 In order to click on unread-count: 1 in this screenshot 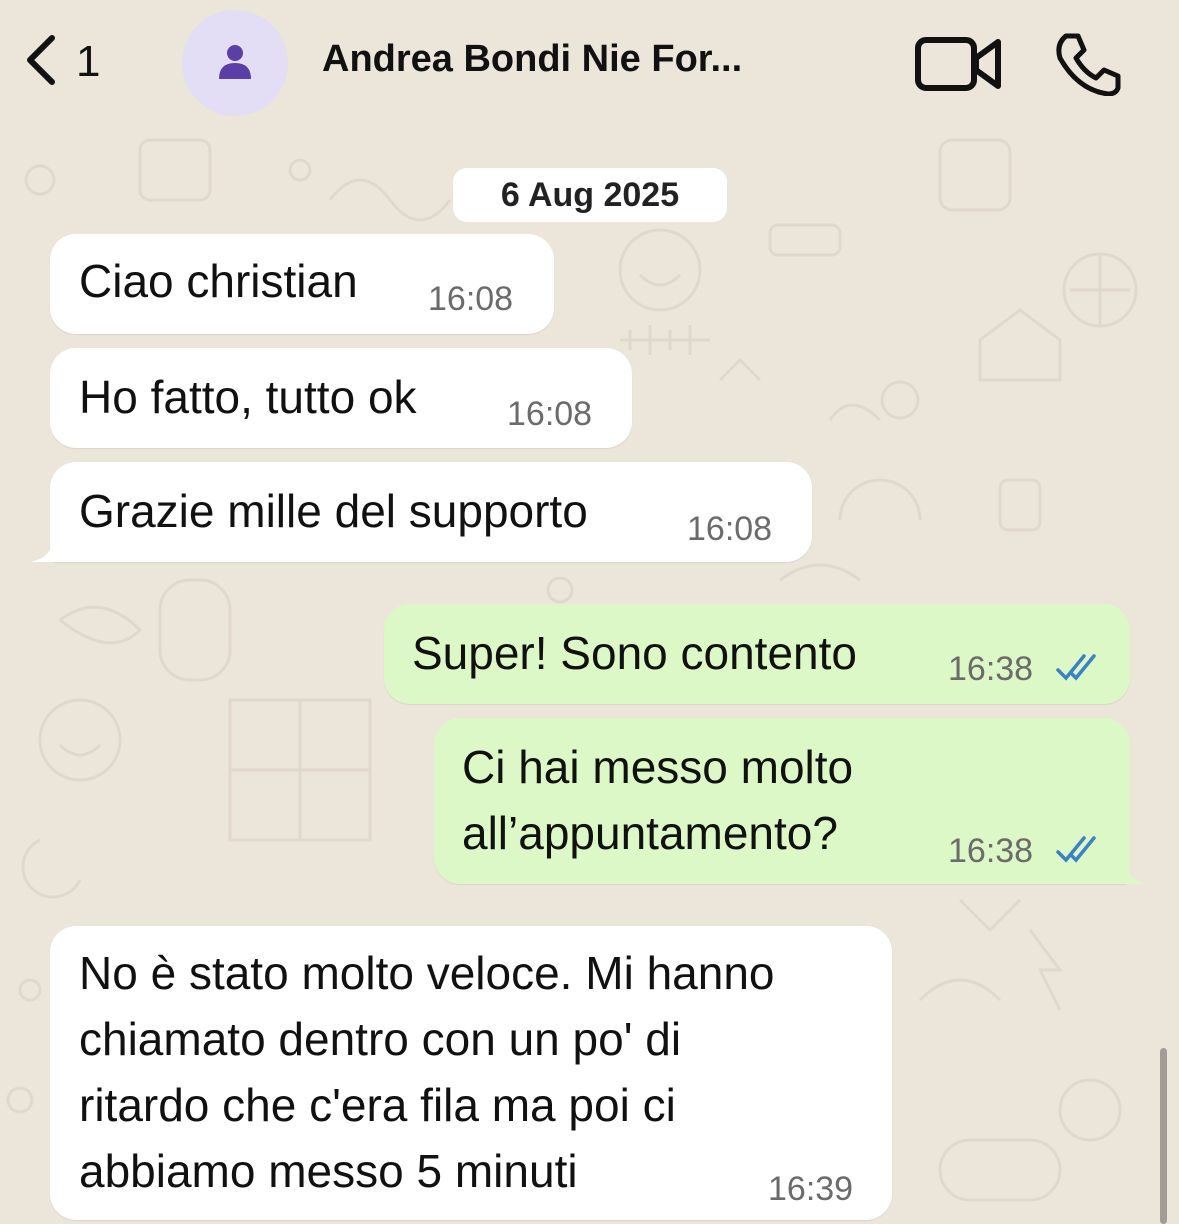, I will do `click(88, 61)`.